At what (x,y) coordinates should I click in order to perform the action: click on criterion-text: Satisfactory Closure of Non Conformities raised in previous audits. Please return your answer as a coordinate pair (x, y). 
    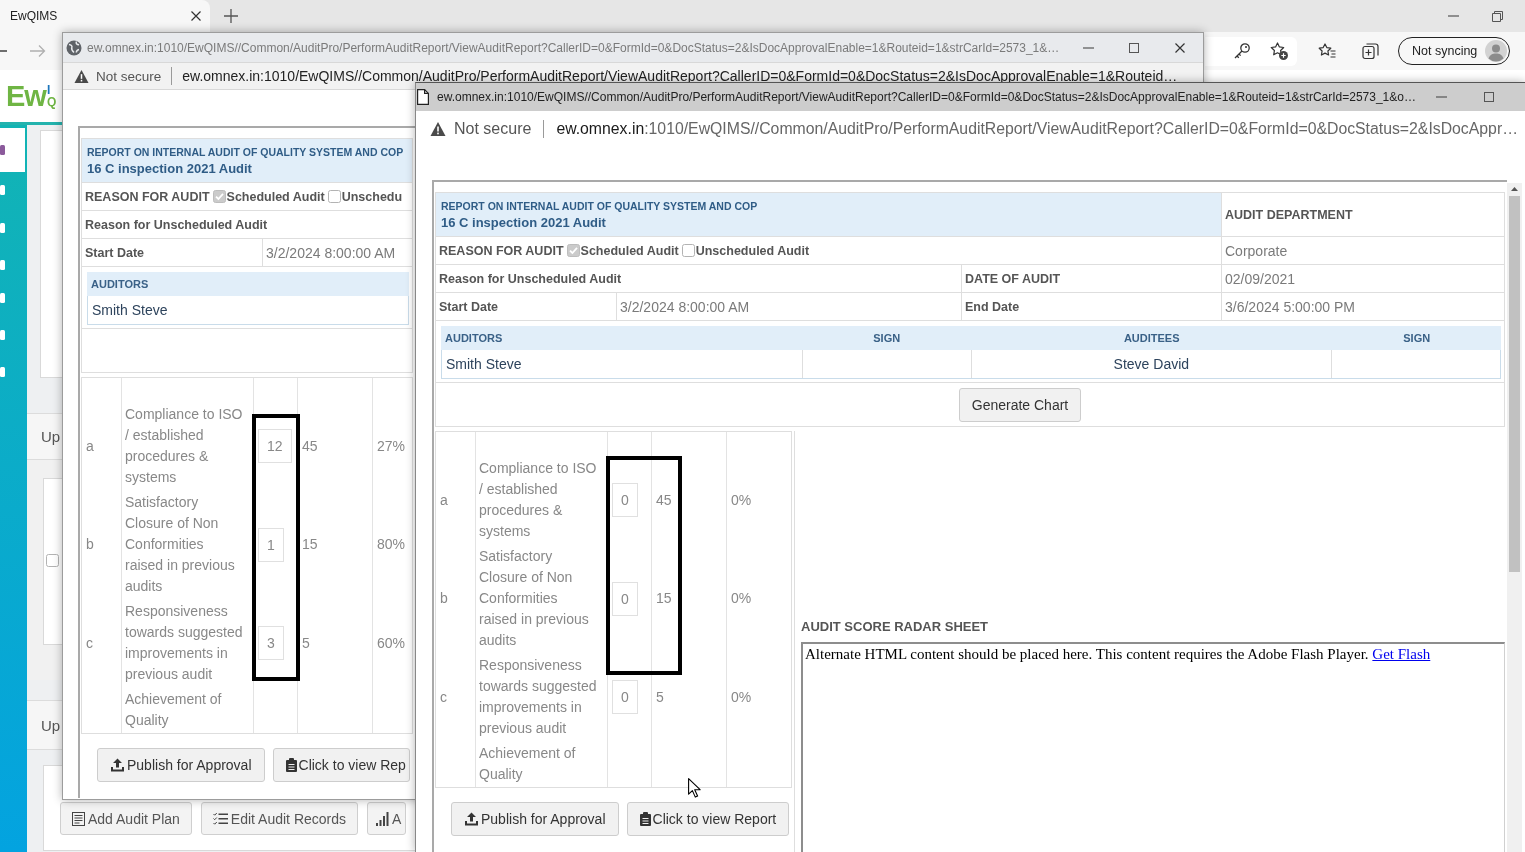
    Looking at the image, I should click on (180, 544).